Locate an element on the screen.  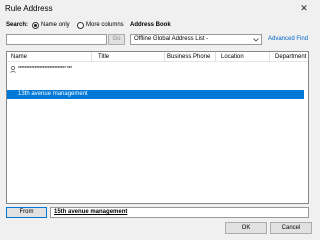
address-book-label: Address Book is located at coordinates (150, 25).